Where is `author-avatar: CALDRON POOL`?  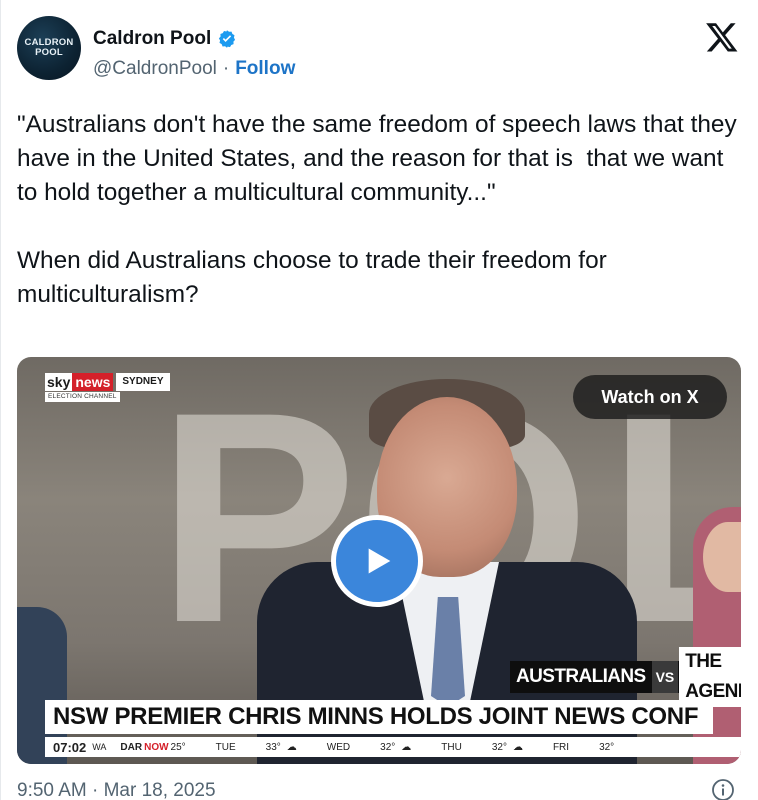
author-avatar: CALDRON POOL is located at coordinates (49, 48).